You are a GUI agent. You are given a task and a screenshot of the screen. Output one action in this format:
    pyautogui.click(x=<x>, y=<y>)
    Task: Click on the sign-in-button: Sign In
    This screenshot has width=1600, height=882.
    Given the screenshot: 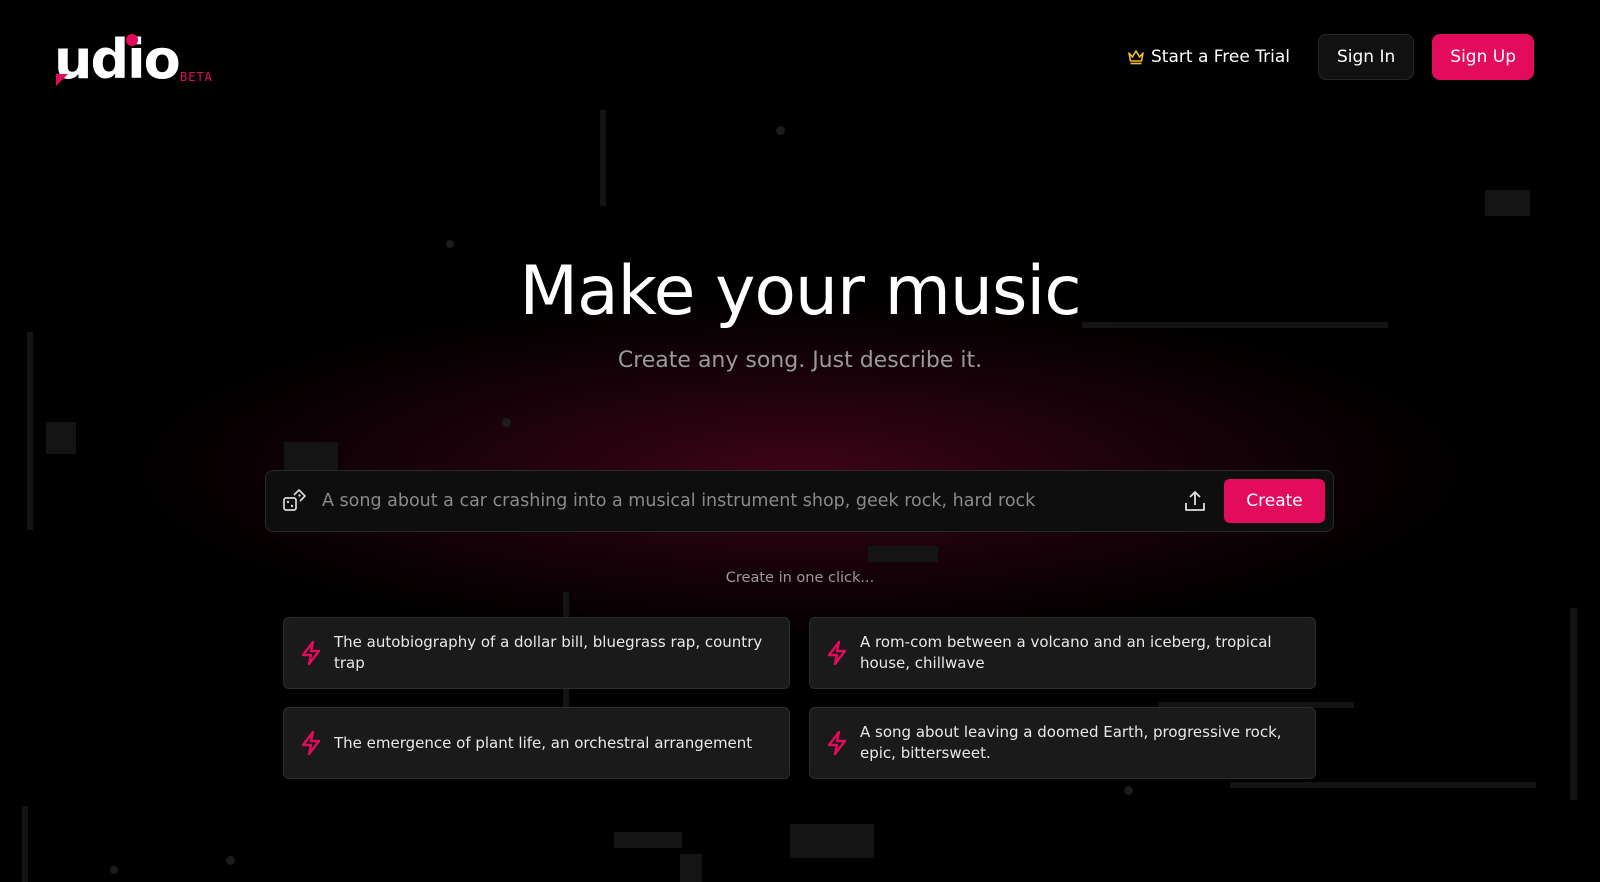 What is the action you would take?
    pyautogui.click(x=1366, y=57)
    